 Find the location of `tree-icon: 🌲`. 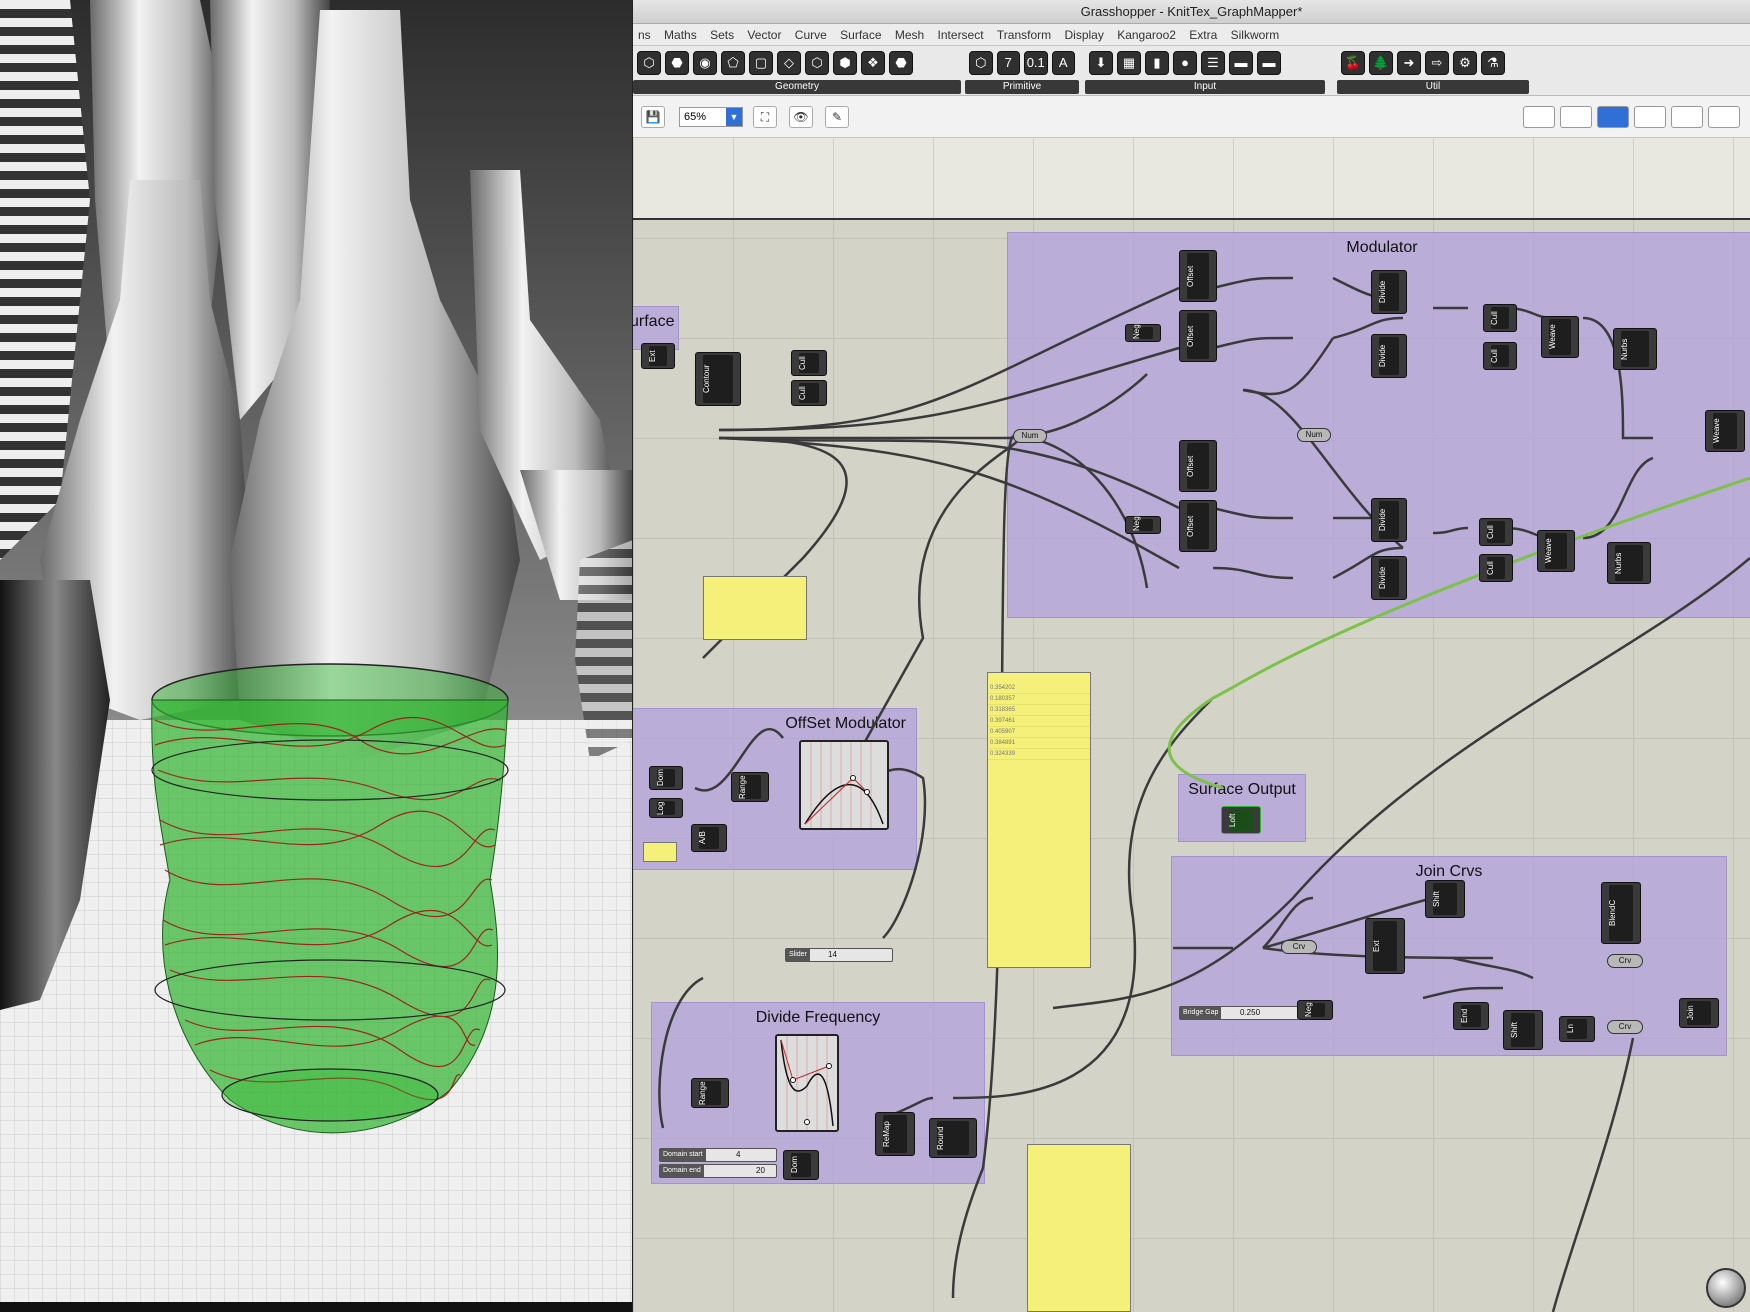

tree-icon: 🌲 is located at coordinates (1381, 63).